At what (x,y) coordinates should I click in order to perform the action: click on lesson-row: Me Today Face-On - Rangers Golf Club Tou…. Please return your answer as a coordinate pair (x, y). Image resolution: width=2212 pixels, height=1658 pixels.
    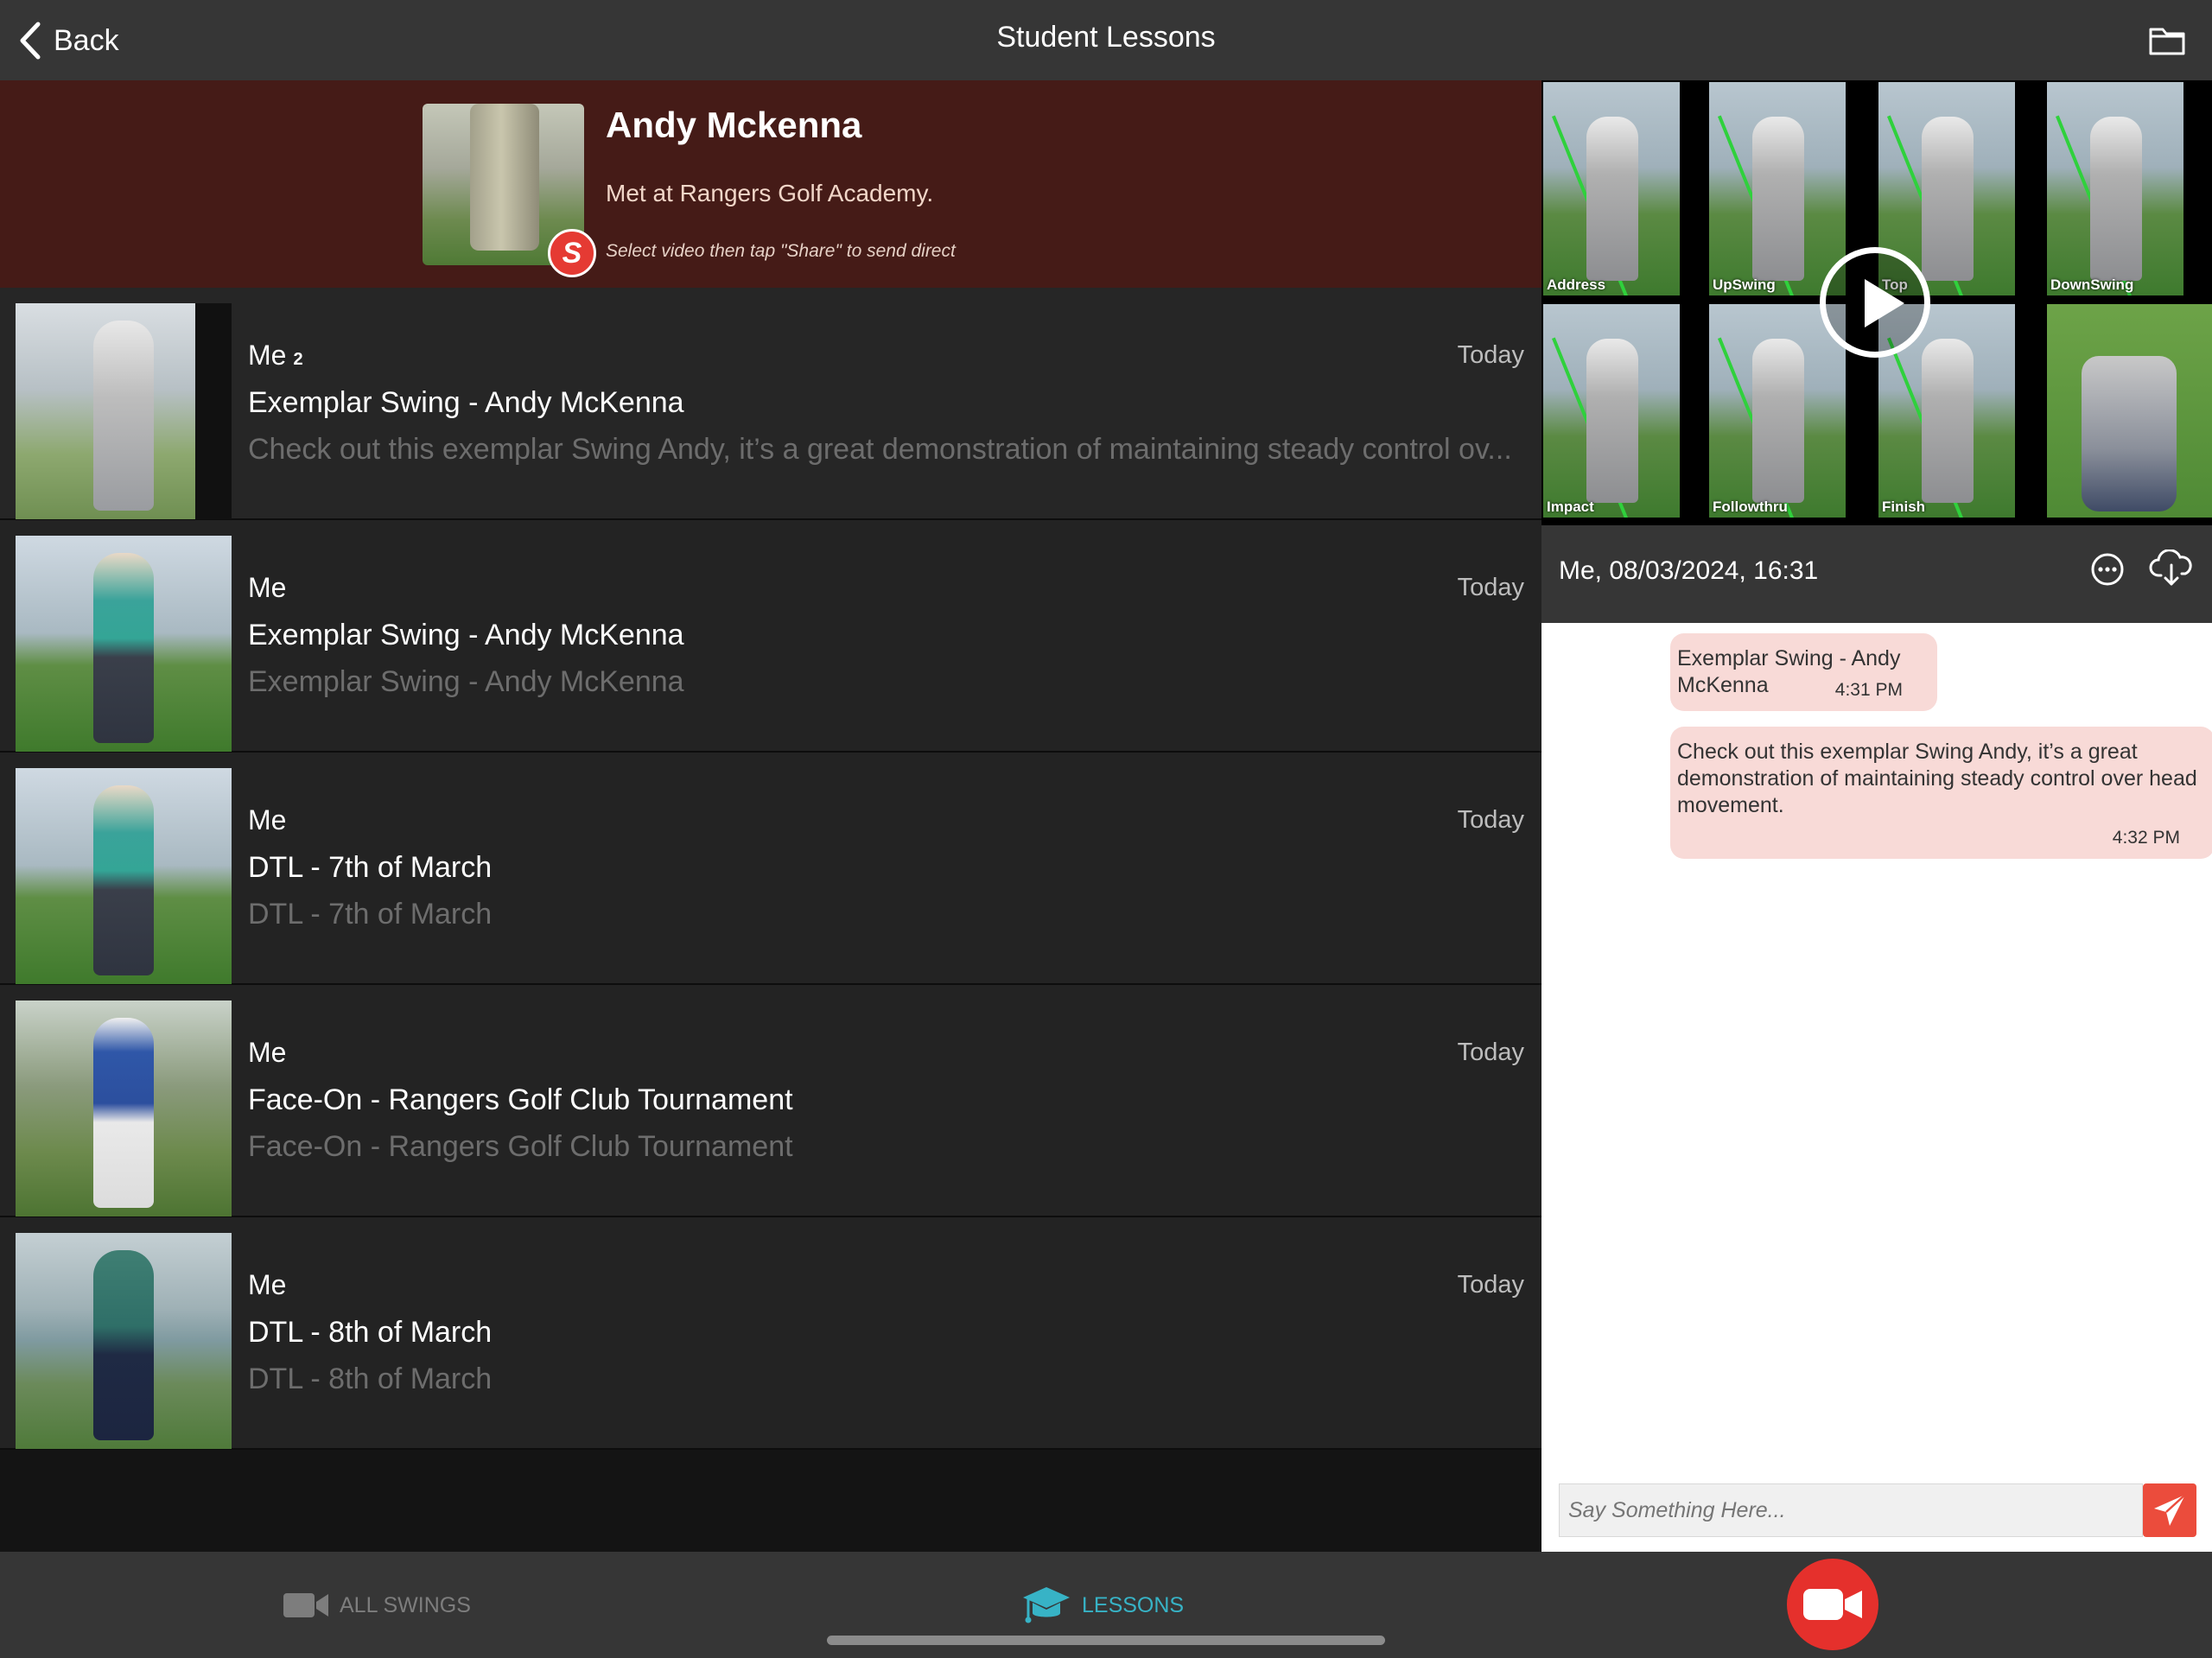
    Looking at the image, I should click on (770, 1101).